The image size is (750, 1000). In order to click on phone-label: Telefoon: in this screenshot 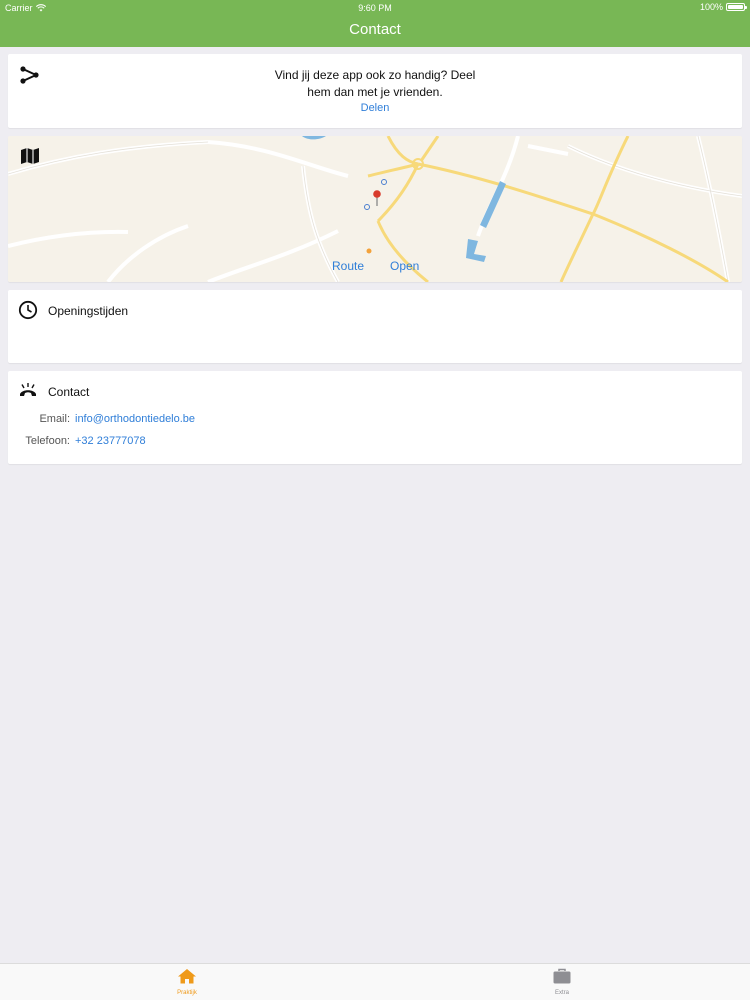, I will do `click(47, 441)`.